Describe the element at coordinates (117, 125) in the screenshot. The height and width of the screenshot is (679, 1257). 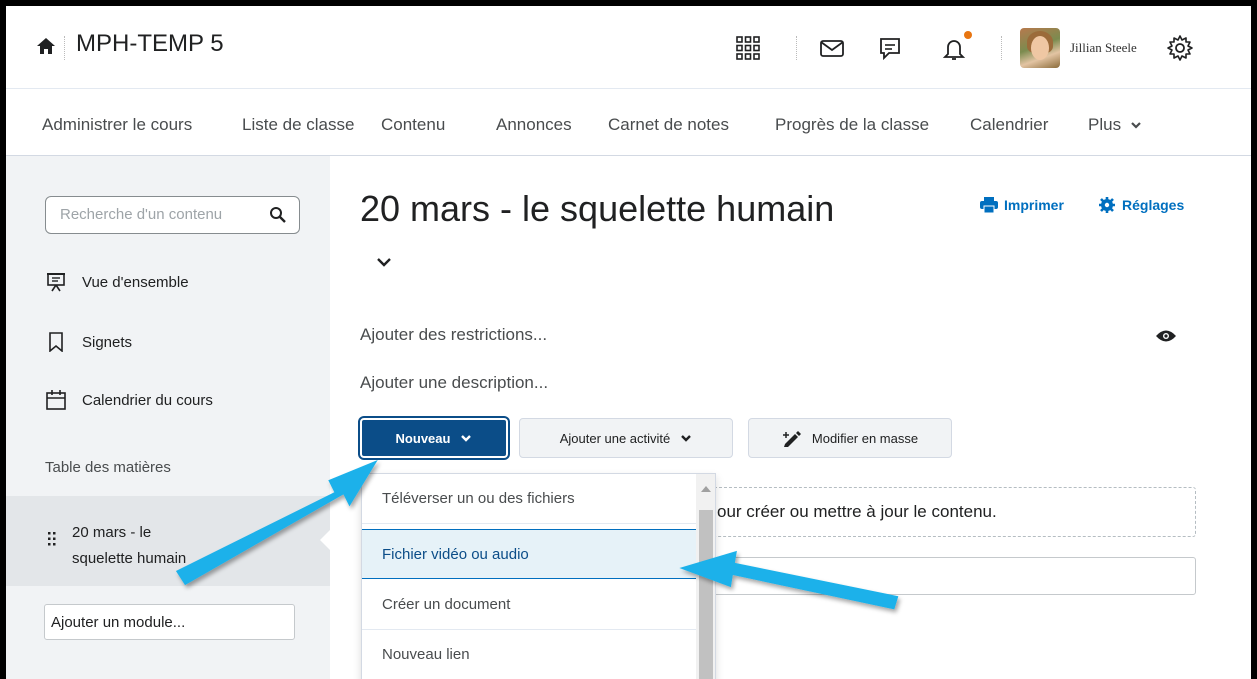
I see `nav-administrer: Administrer le cours` at that location.